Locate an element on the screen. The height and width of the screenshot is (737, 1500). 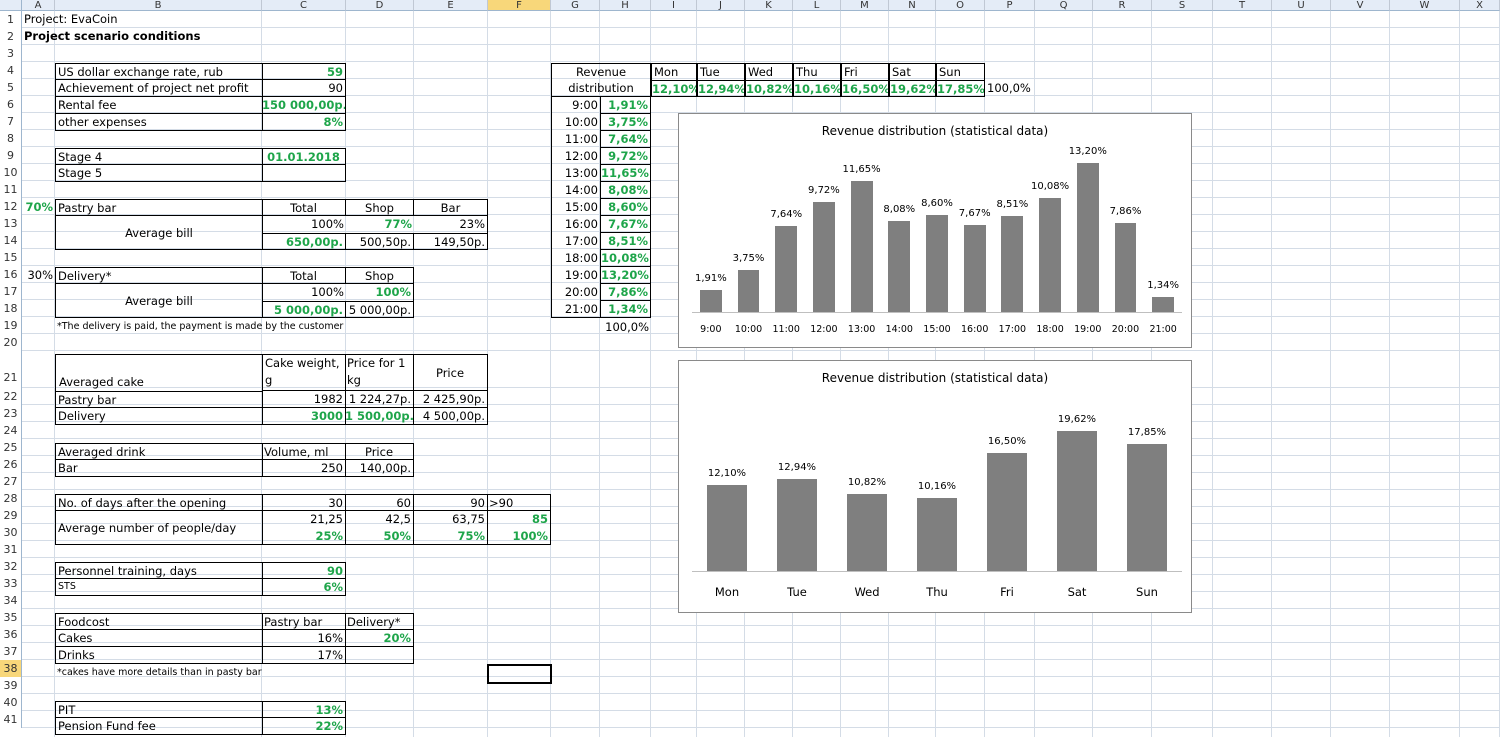
days-90: 90 is located at coordinates (450, 502).